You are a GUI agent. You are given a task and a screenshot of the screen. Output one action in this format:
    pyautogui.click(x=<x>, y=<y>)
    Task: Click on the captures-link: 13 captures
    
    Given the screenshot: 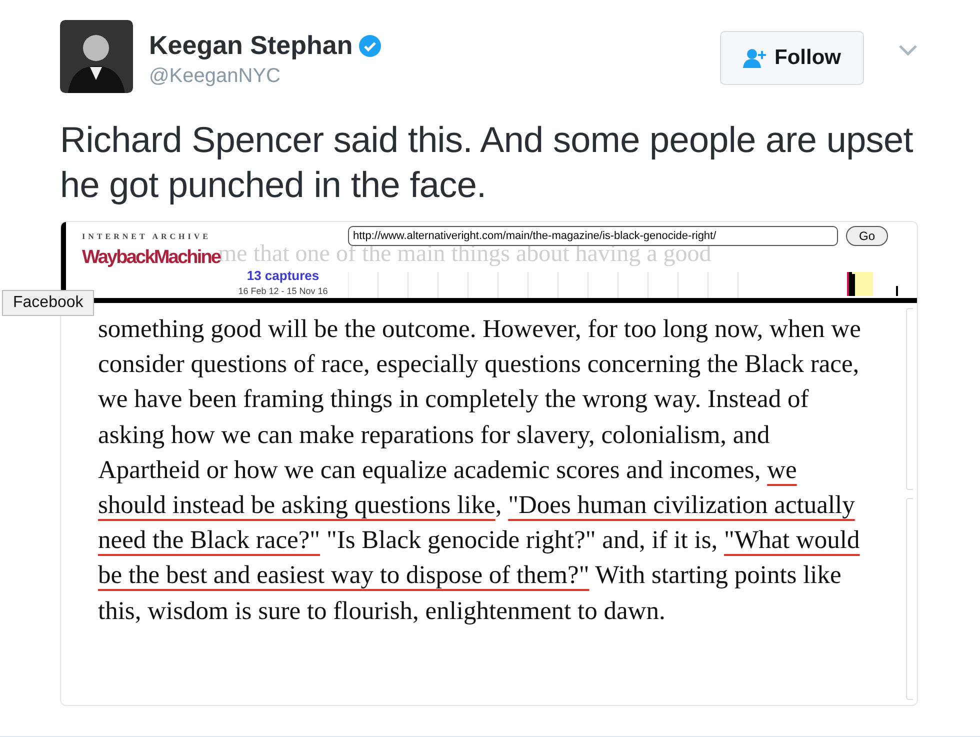 What is the action you would take?
    pyautogui.click(x=283, y=275)
    